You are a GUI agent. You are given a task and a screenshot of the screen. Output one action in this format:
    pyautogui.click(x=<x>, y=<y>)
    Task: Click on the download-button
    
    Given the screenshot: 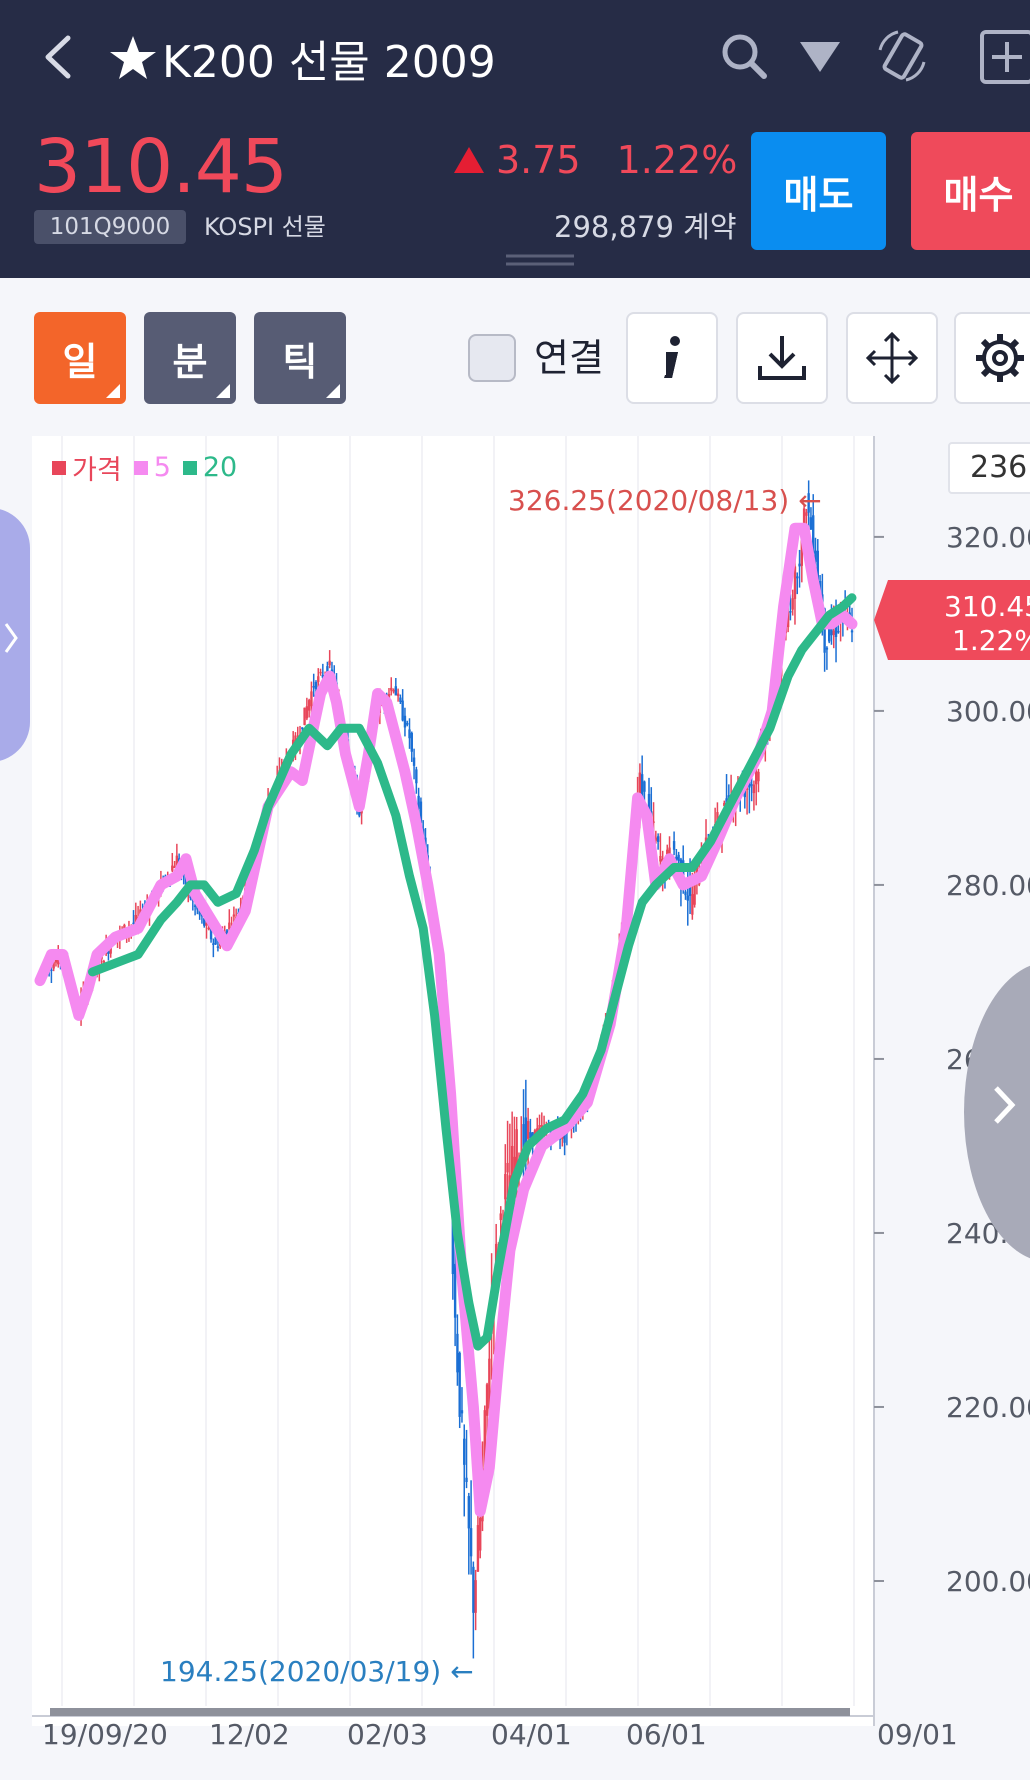 What is the action you would take?
    pyautogui.click(x=782, y=358)
    